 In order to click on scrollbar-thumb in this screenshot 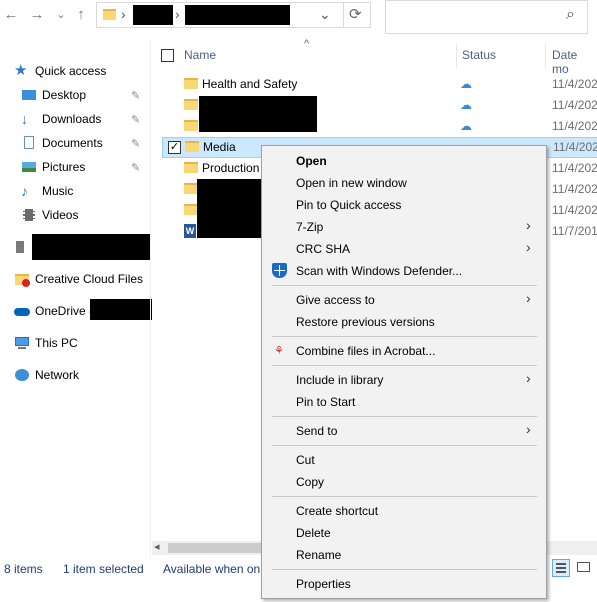, I will do `click(215, 548)`.